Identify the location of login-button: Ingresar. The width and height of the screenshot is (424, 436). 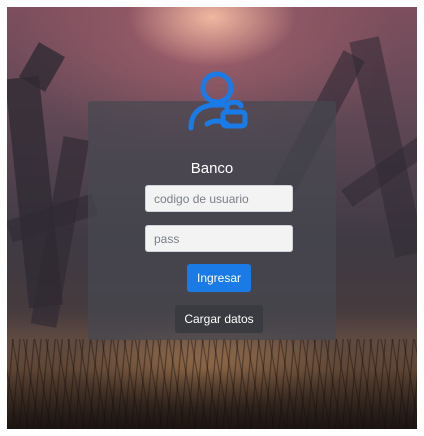
(219, 278).